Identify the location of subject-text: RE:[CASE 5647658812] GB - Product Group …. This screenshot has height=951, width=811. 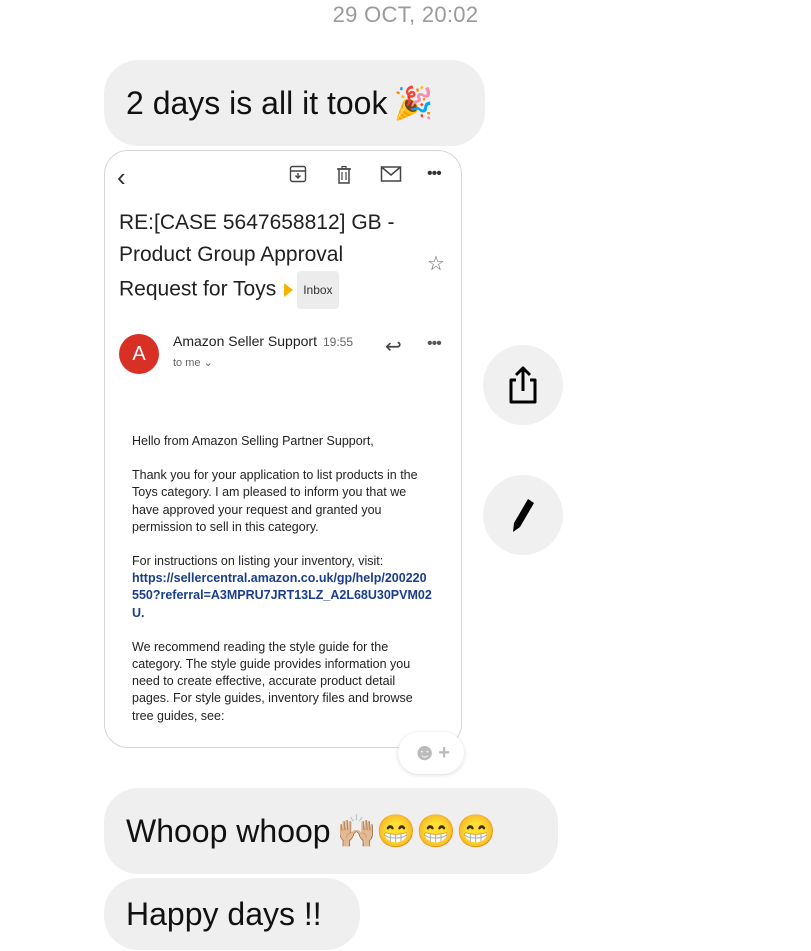
(257, 256).